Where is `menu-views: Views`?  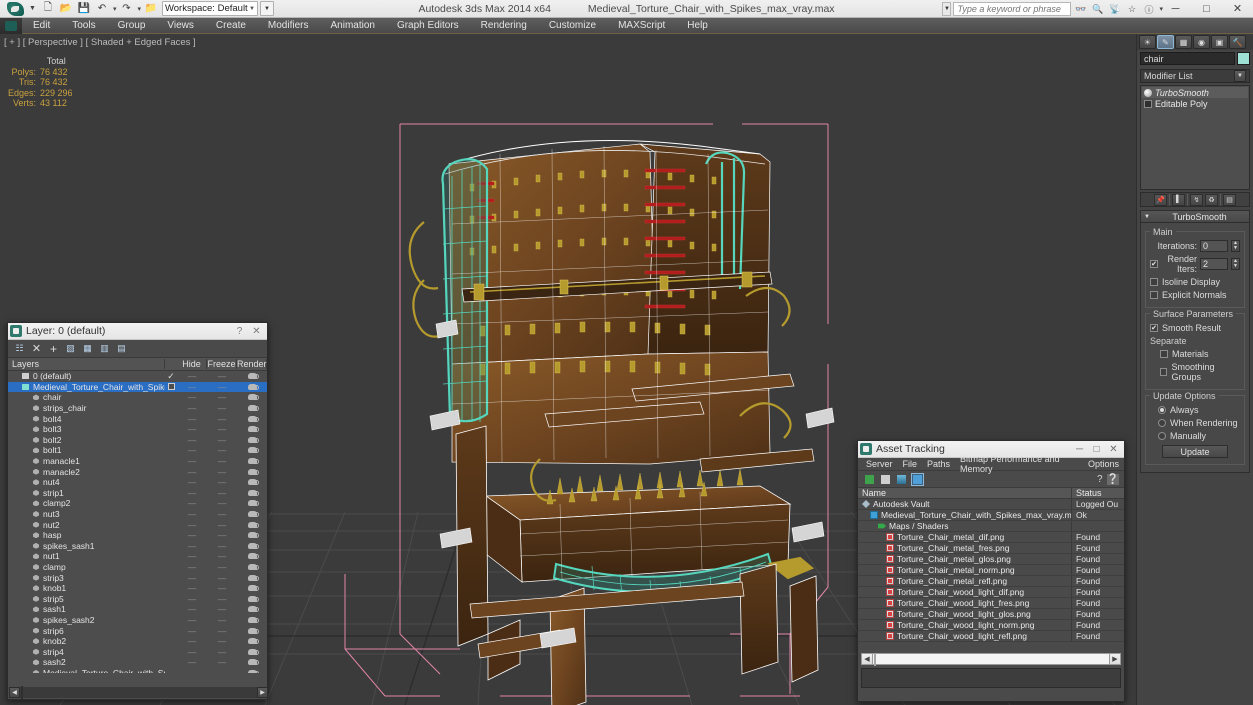 menu-views: Views is located at coordinates (180, 26).